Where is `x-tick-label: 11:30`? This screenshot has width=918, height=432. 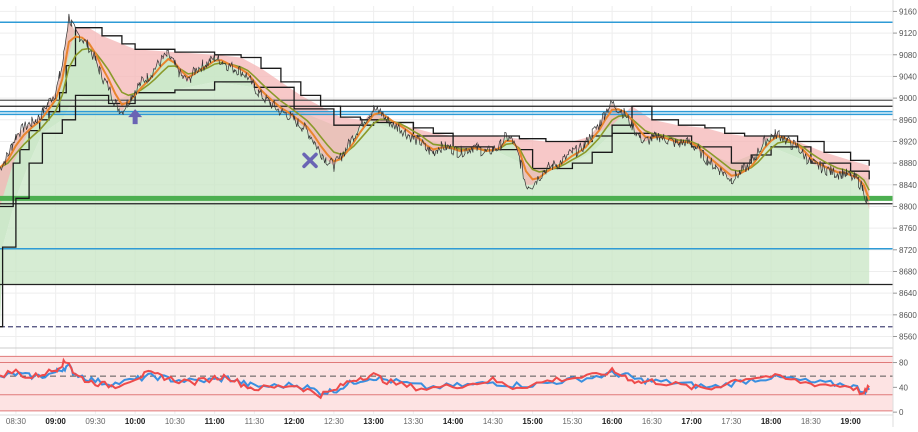 x-tick-label: 11:30 is located at coordinates (255, 421).